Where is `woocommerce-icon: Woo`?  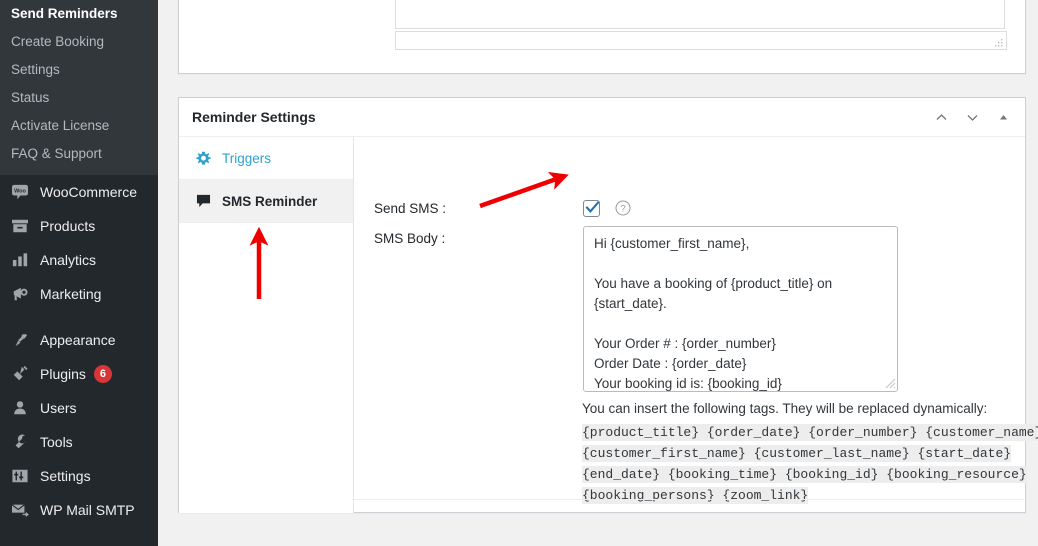
woocommerce-icon: Woo is located at coordinates (20, 192).